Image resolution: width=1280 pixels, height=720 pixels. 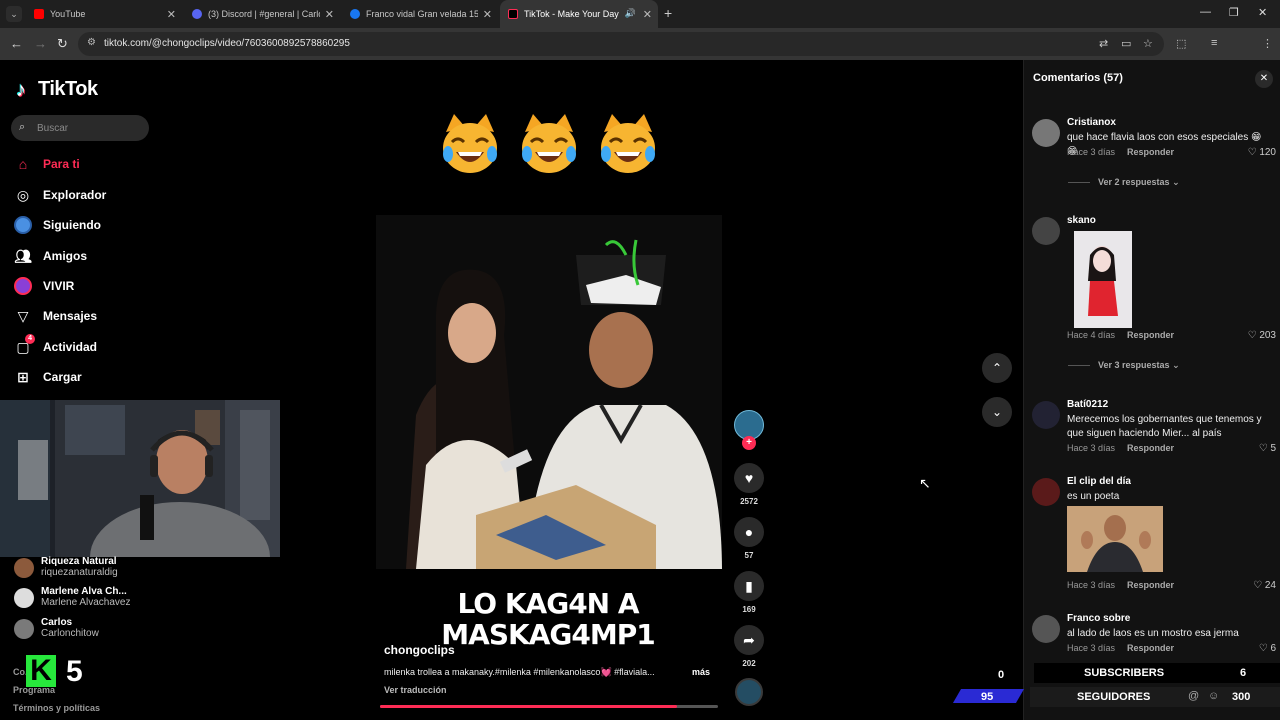 I want to click on tiktok-logo: ♪ TikTok, so click(x=57, y=89).